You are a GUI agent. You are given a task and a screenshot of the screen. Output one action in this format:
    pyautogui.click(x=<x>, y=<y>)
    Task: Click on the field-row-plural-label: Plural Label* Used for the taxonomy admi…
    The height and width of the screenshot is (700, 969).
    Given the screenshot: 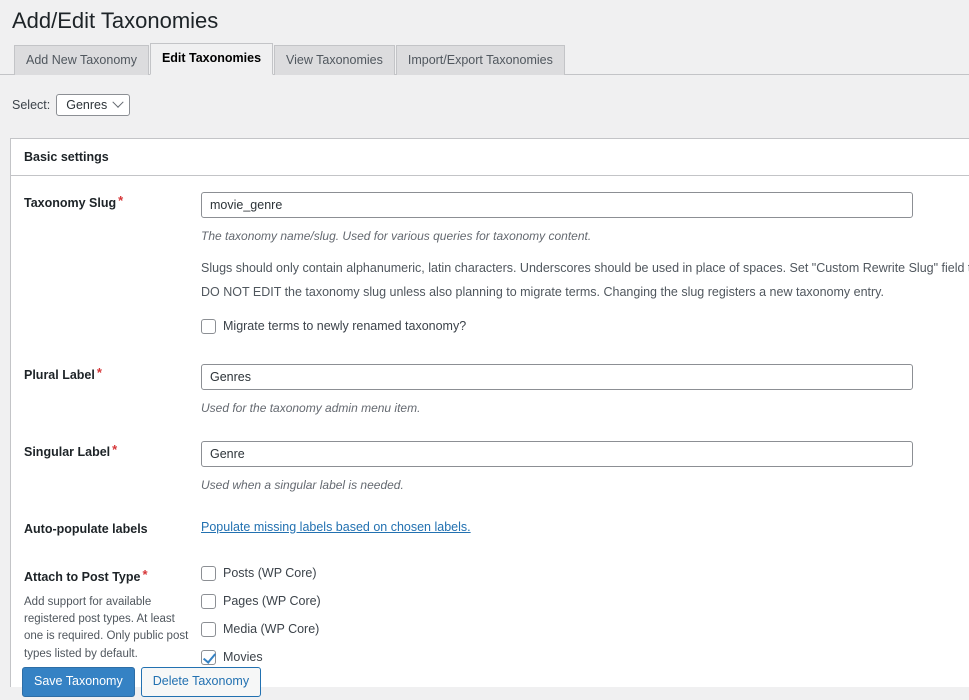 What is the action you would take?
    pyautogui.click(x=490, y=386)
    